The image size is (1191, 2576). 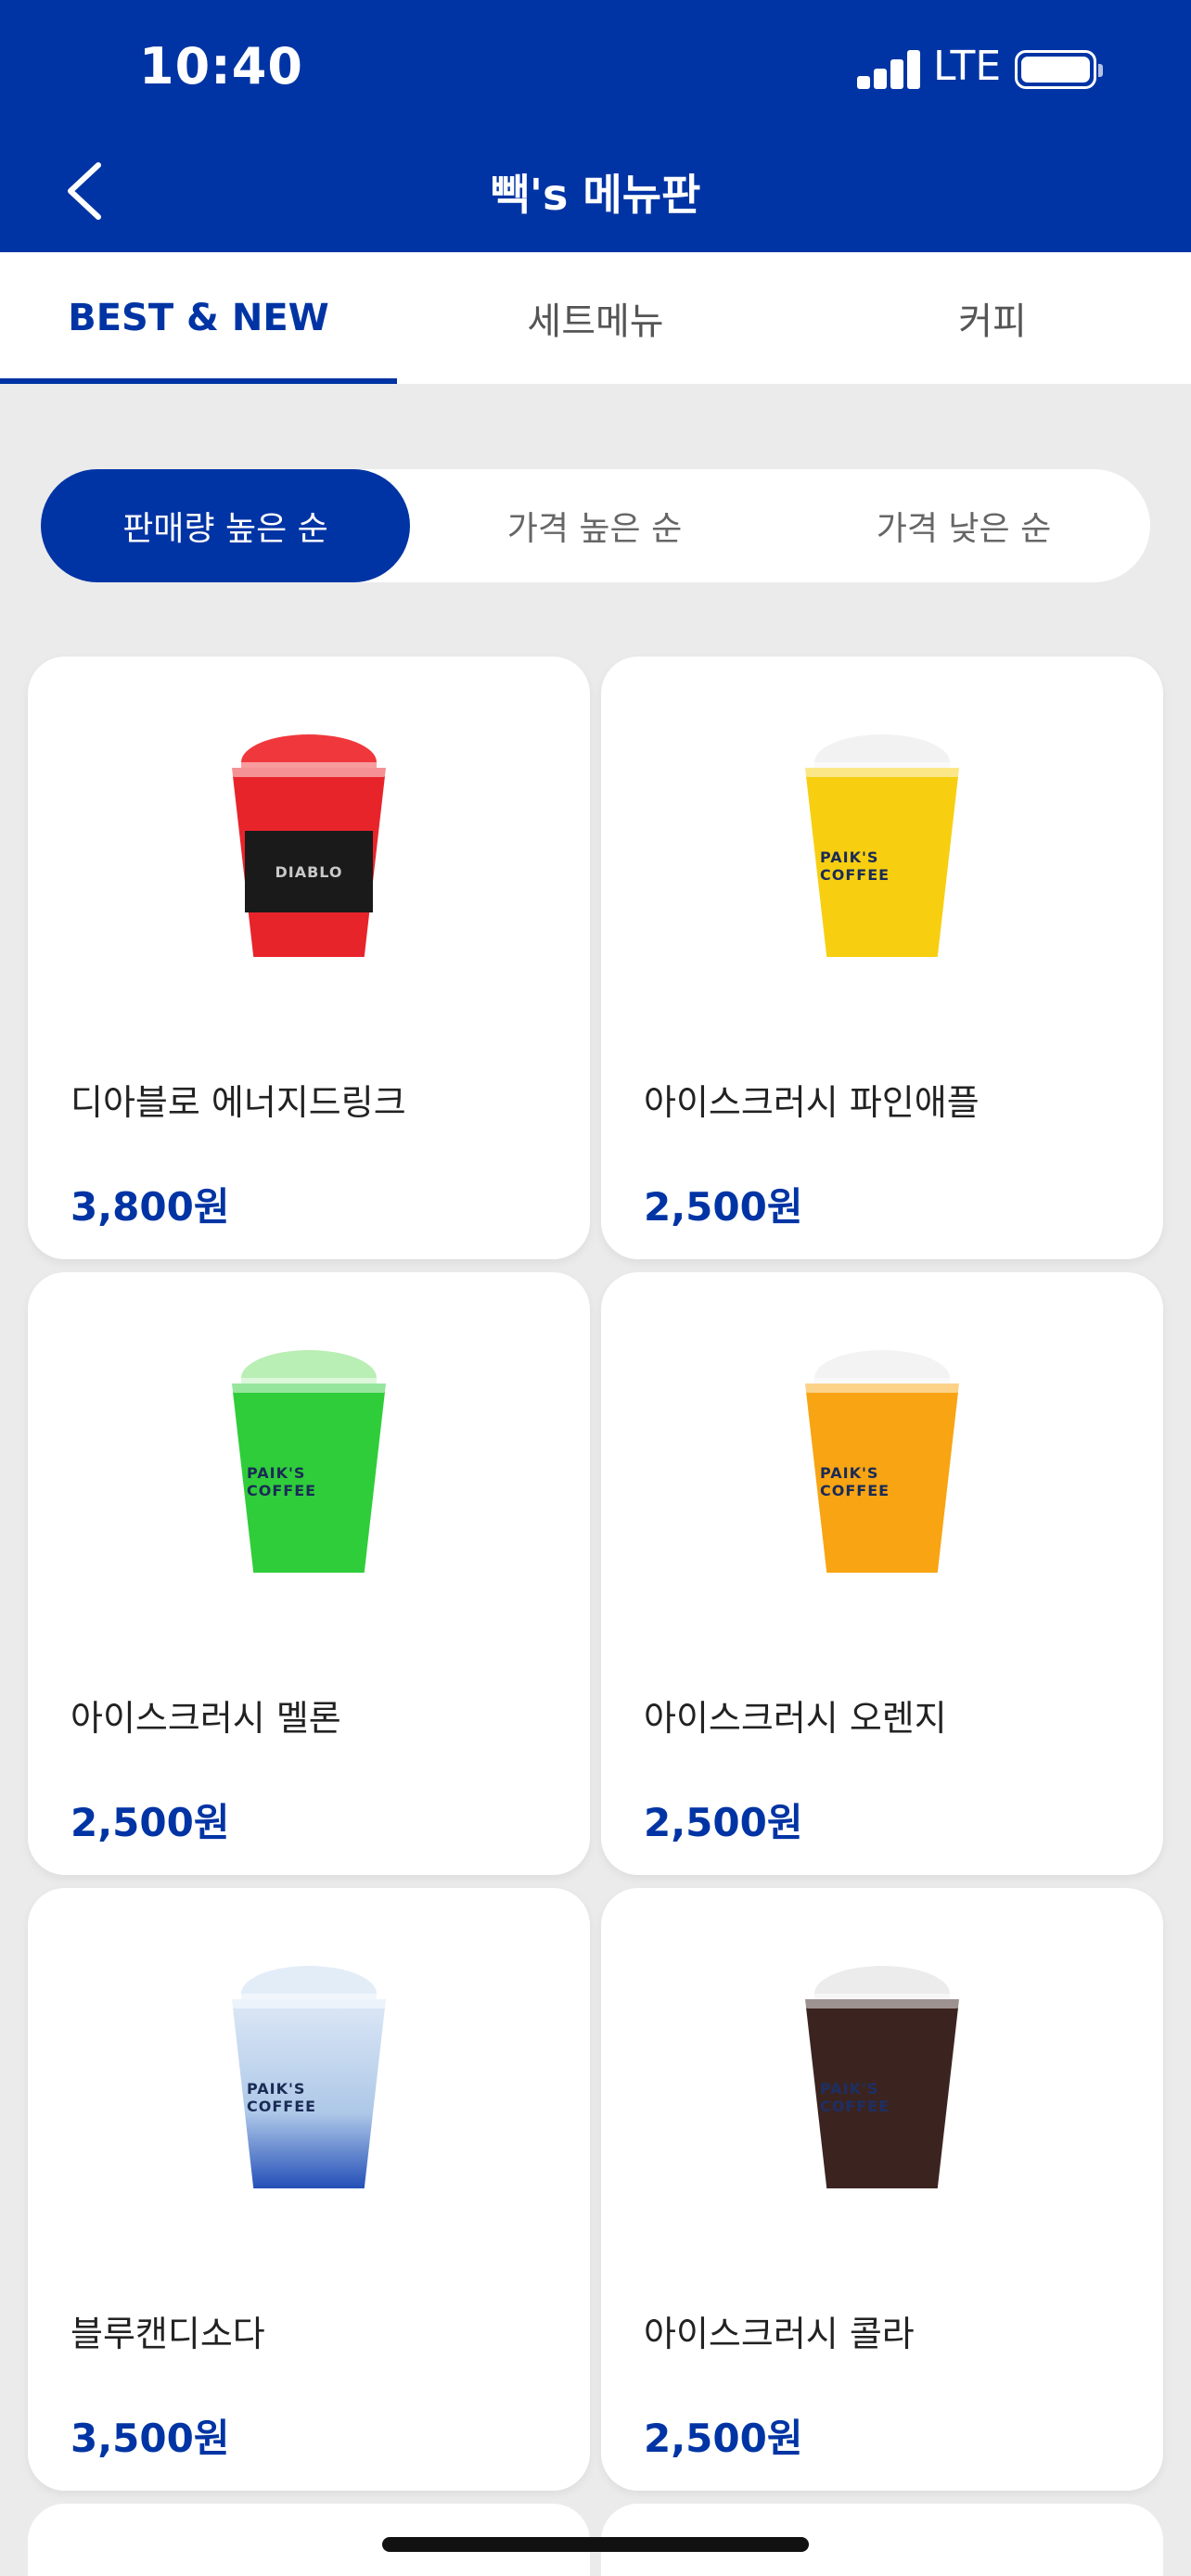 I want to click on sort-sales-desc: 판매량 높은 순, so click(x=225, y=525).